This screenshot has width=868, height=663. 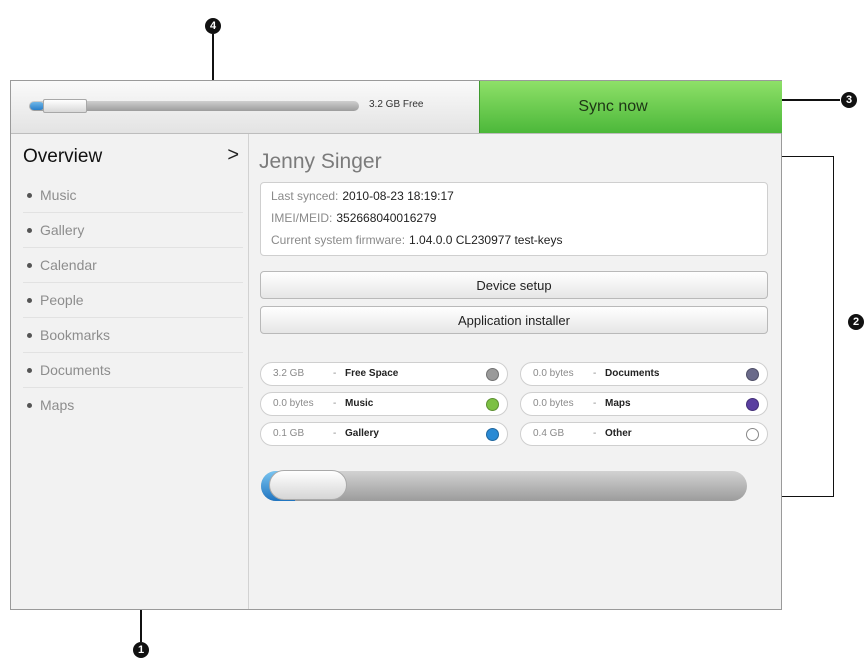 I want to click on callout-2: 2, so click(x=856, y=322).